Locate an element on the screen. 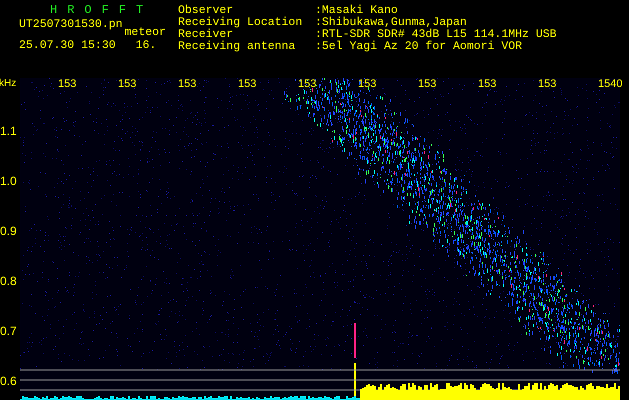 The height and width of the screenshot is (400, 629). y-axis-label: 0.6 is located at coordinates (8, 381).